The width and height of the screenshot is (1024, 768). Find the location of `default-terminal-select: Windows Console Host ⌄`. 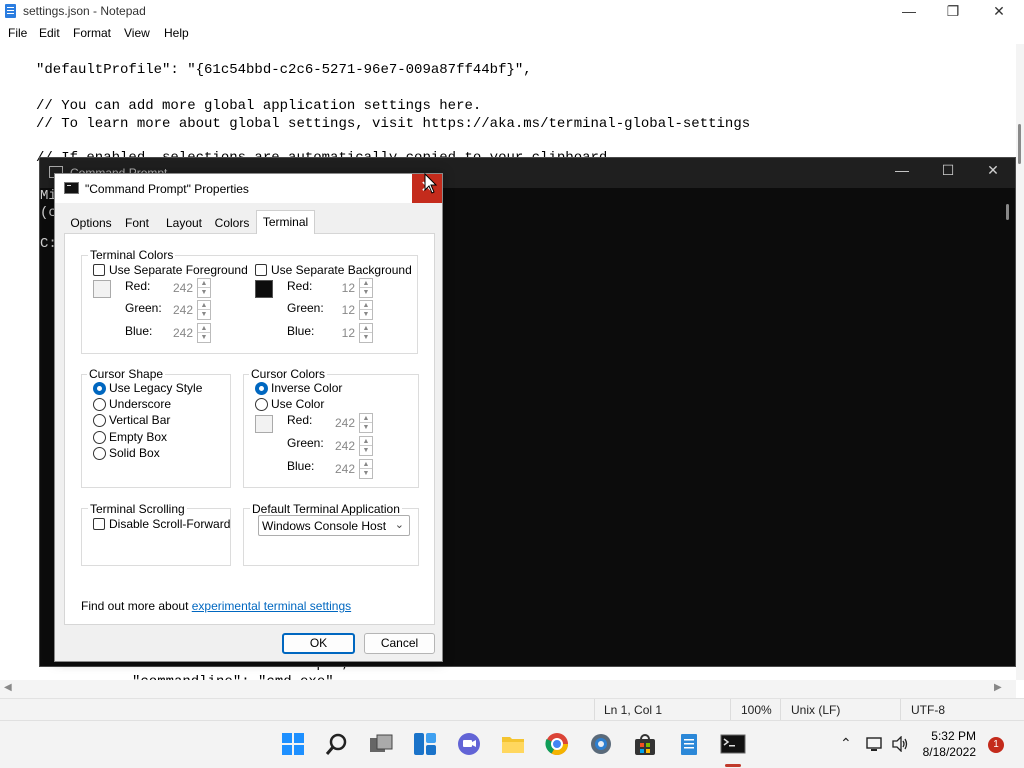

default-terminal-select: Windows Console Host ⌄ is located at coordinates (334, 525).